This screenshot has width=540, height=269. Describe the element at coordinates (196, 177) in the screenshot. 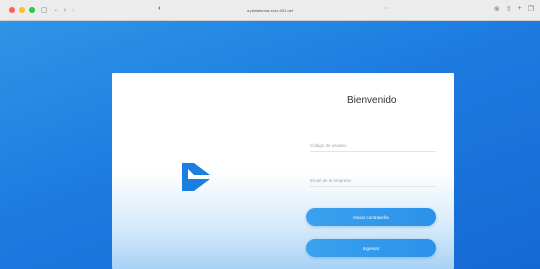

I see `brand-logo` at that location.